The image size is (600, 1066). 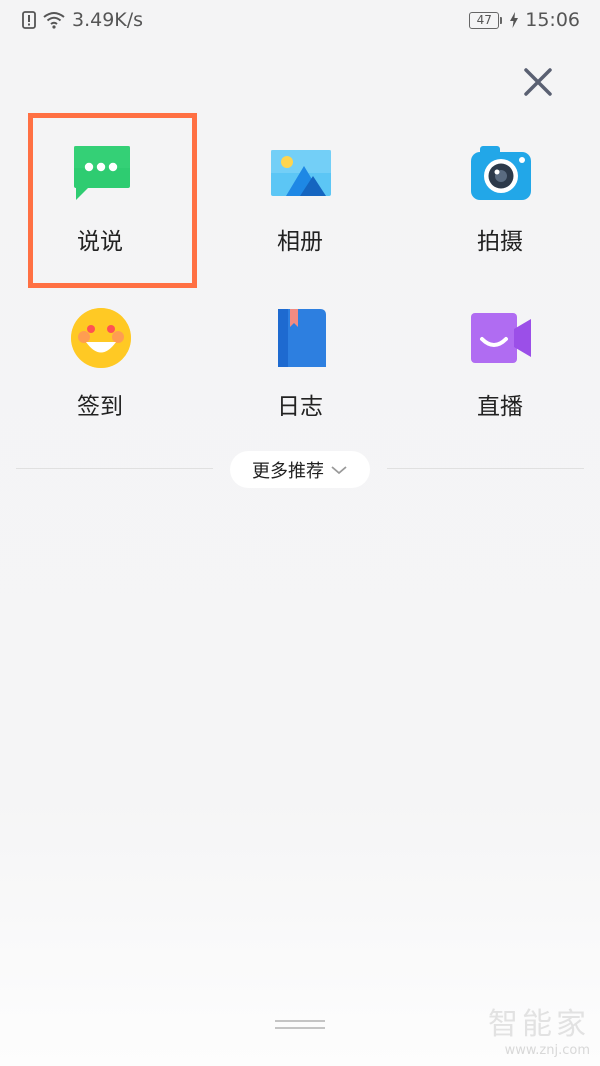 I want to click on camera-icon, so click(x=501, y=173).